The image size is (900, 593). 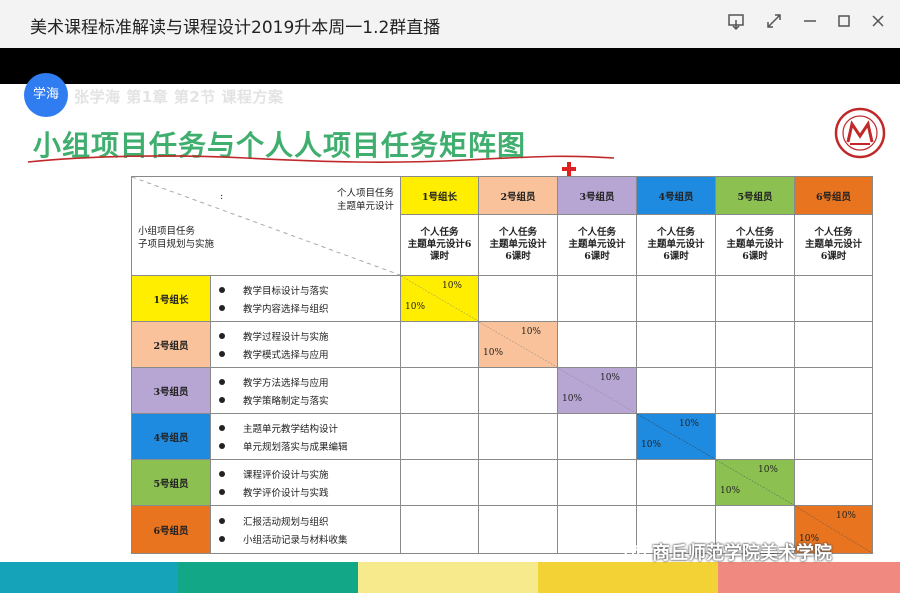 What do you see at coordinates (305, 482) in the screenshot?
I see `row-tasks-5: 课程评价设计与实施 教学评价设计与实践` at bounding box center [305, 482].